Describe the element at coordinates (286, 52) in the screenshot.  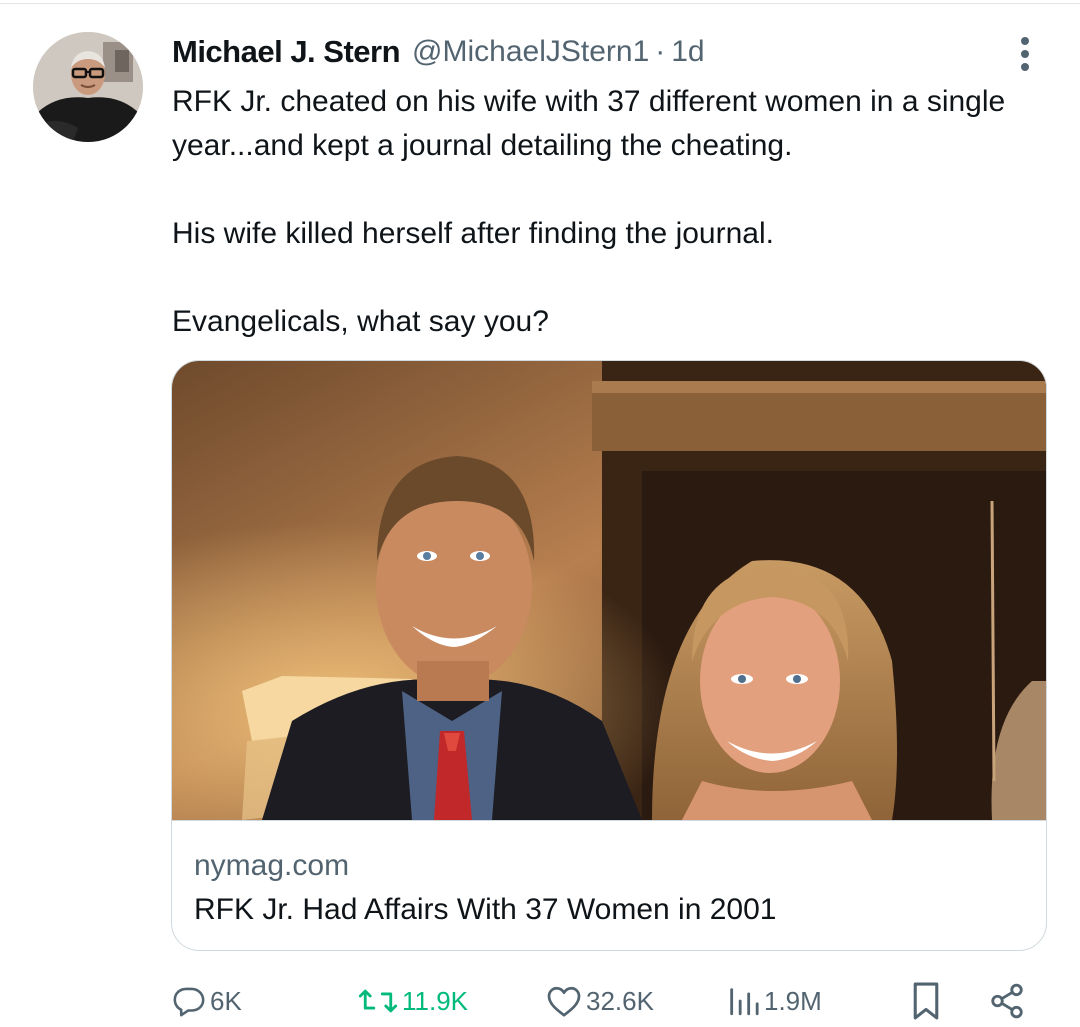
I see `display-name: Michael J. Stern` at that location.